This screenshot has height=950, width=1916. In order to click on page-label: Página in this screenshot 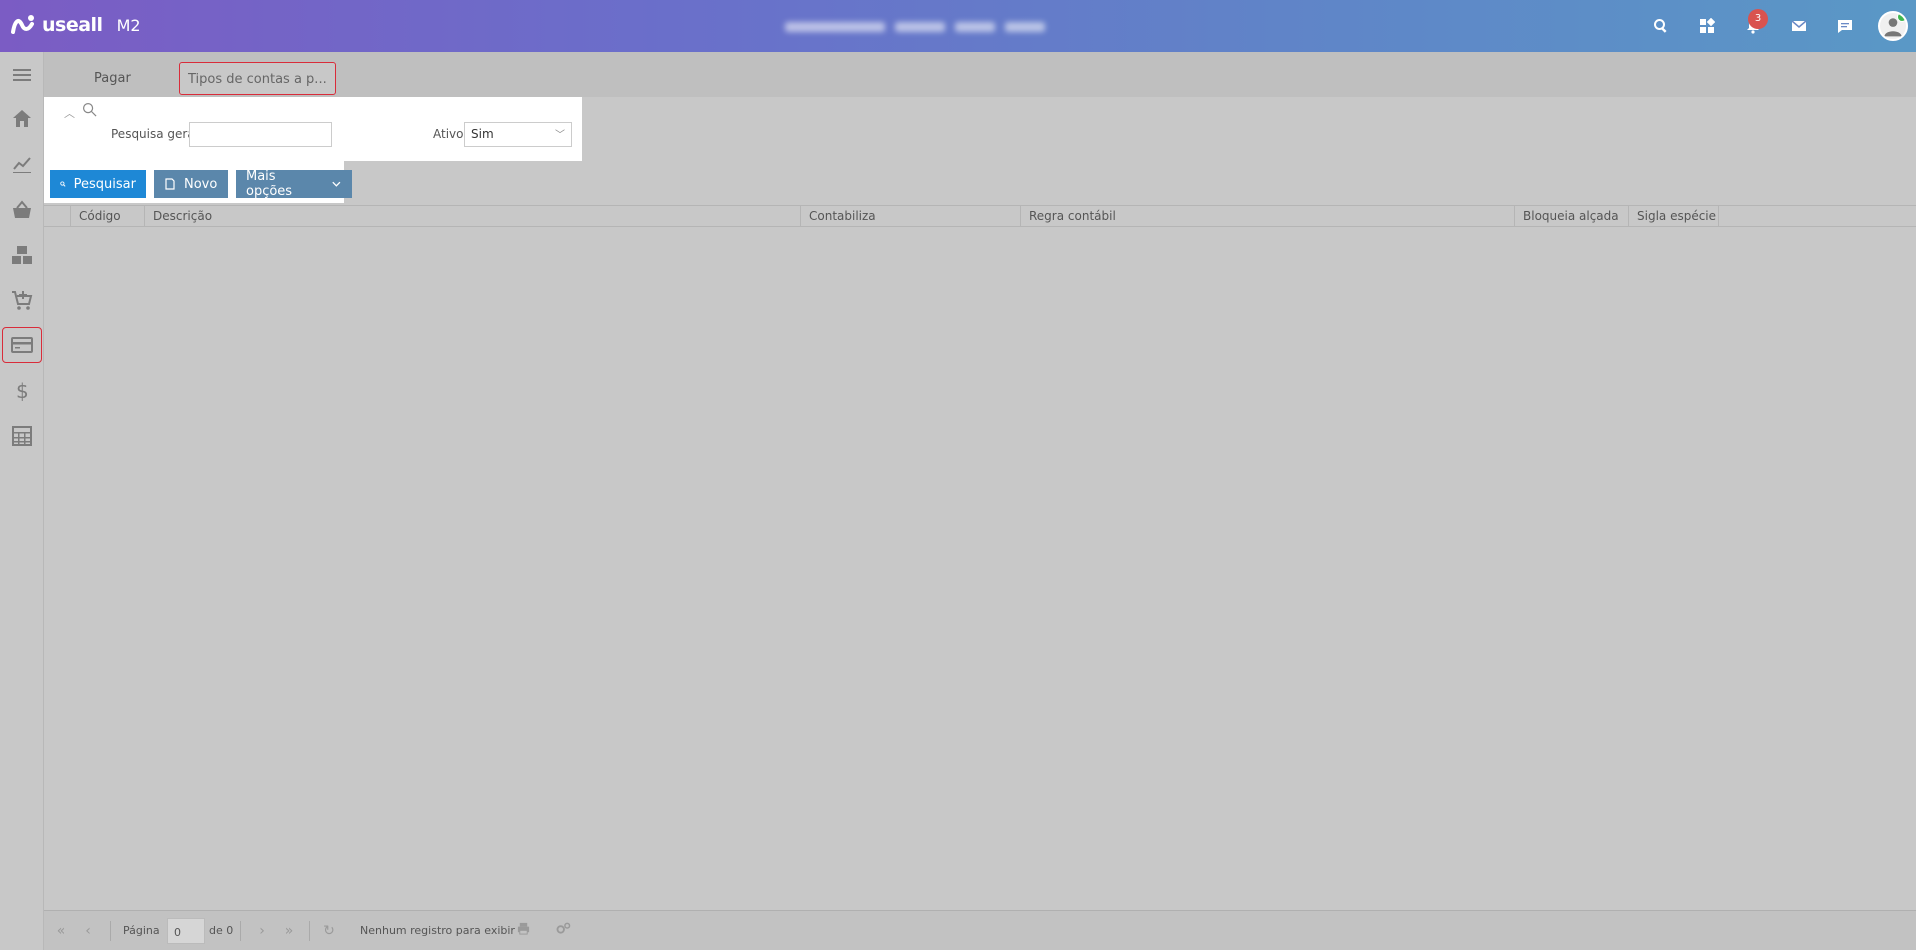, I will do `click(141, 930)`.